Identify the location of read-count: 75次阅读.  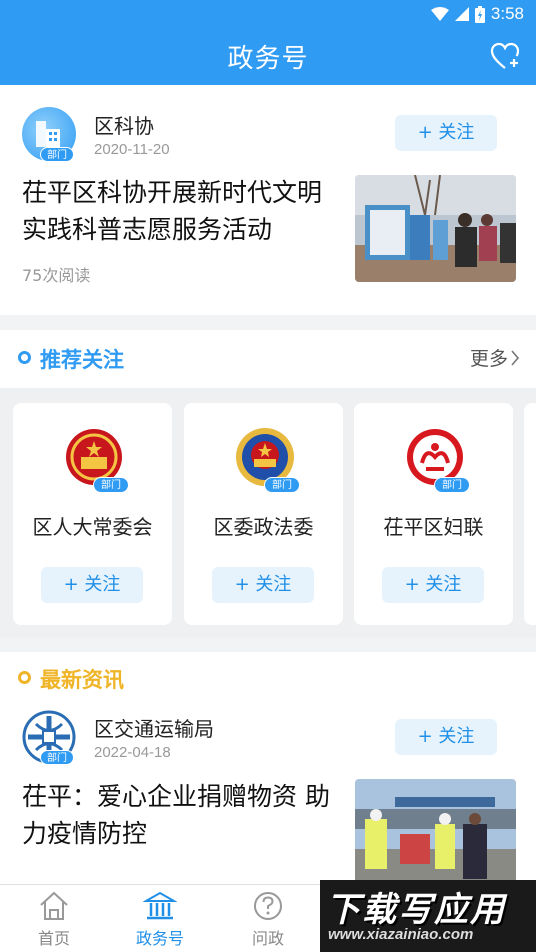
(56, 275).